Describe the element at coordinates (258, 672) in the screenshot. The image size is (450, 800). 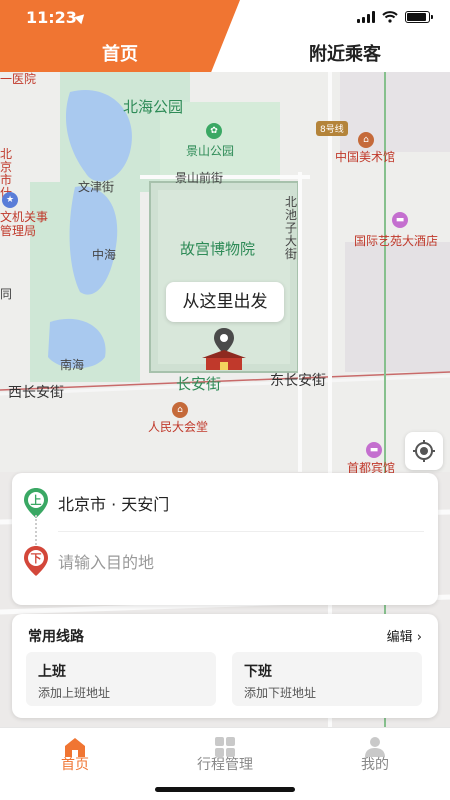
I see `route-name: 下班` at that location.